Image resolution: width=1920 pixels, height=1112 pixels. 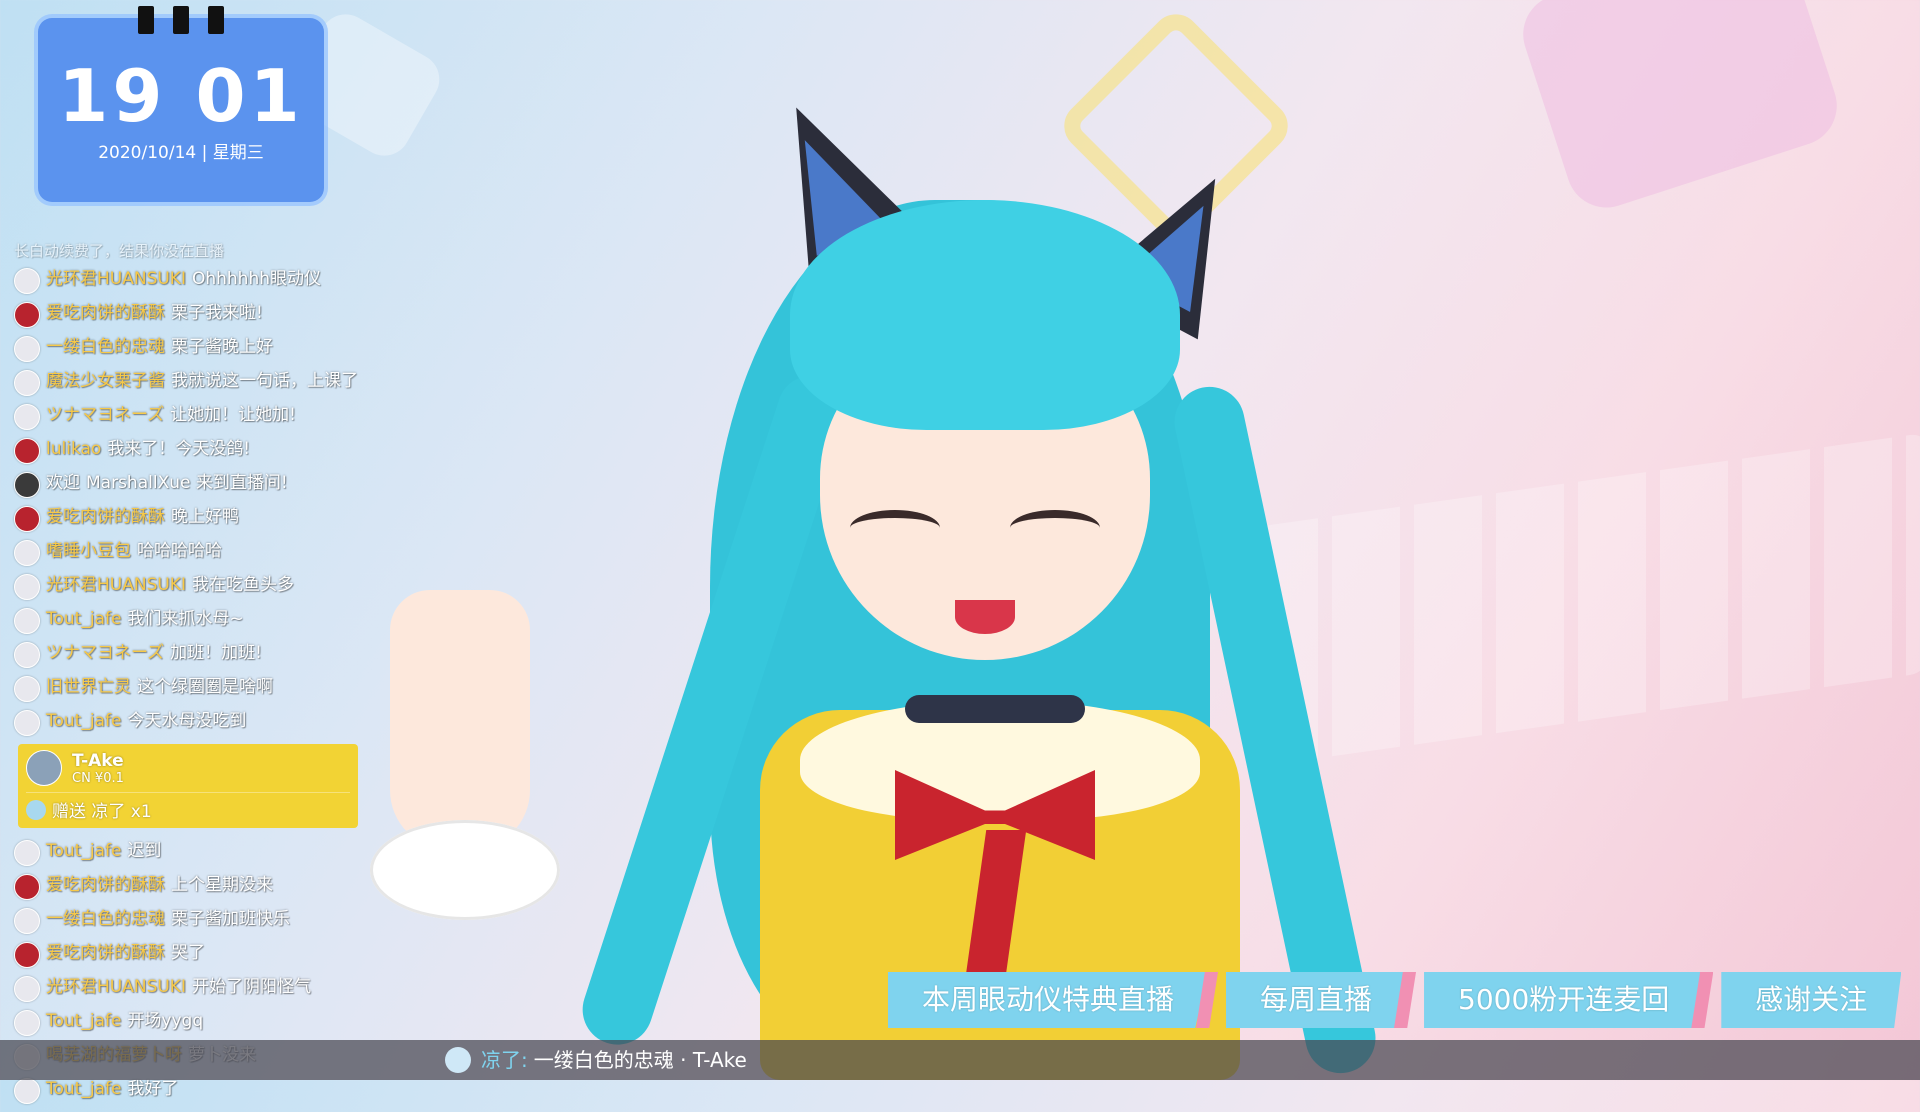 I want to click on chat-message-text: MarshallXue 来到直播间!, so click(x=187, y=483).